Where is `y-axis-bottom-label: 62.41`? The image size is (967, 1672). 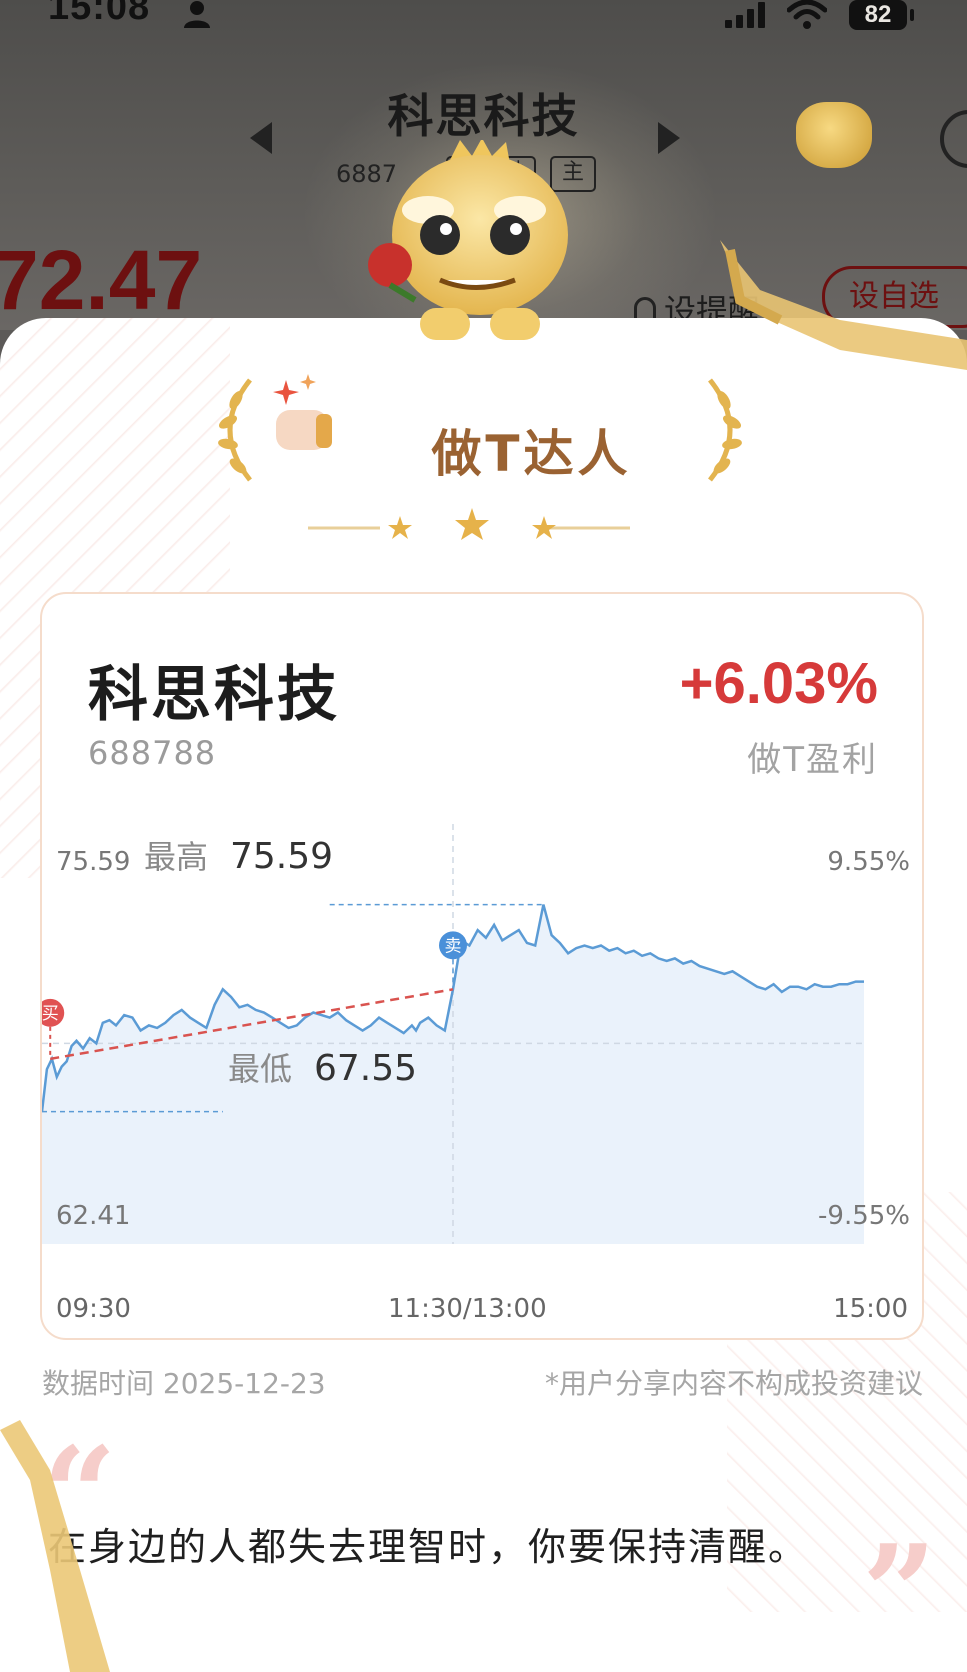
y-axis-bottom-label: 62.41 is located at coordinates (93, 1216).